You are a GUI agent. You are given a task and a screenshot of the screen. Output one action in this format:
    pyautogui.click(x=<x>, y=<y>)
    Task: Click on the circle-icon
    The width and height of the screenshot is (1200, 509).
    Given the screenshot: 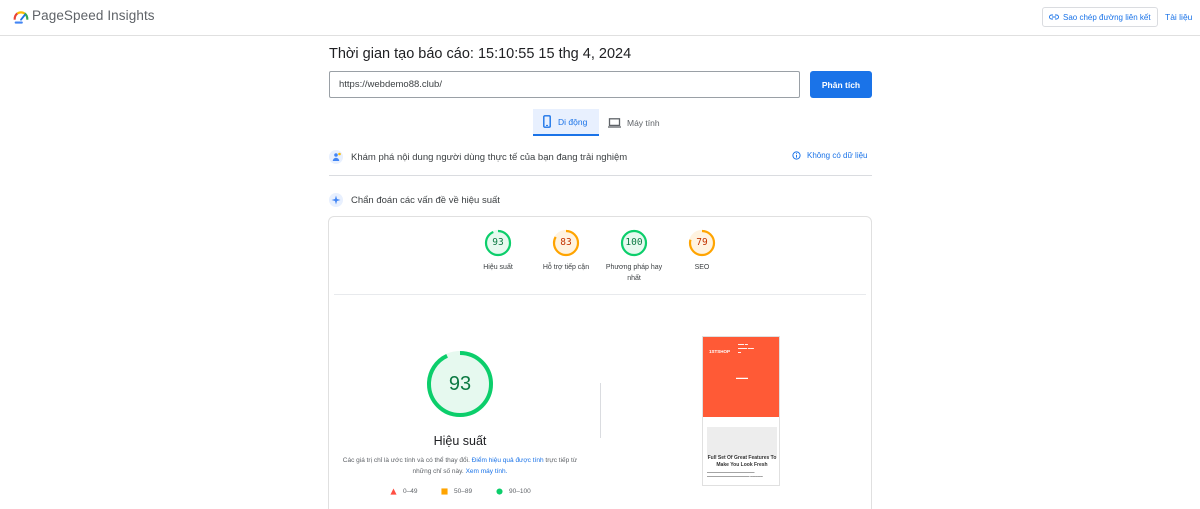 What is the action you would take?
    pyautogui.click(x=499, y=491)
    